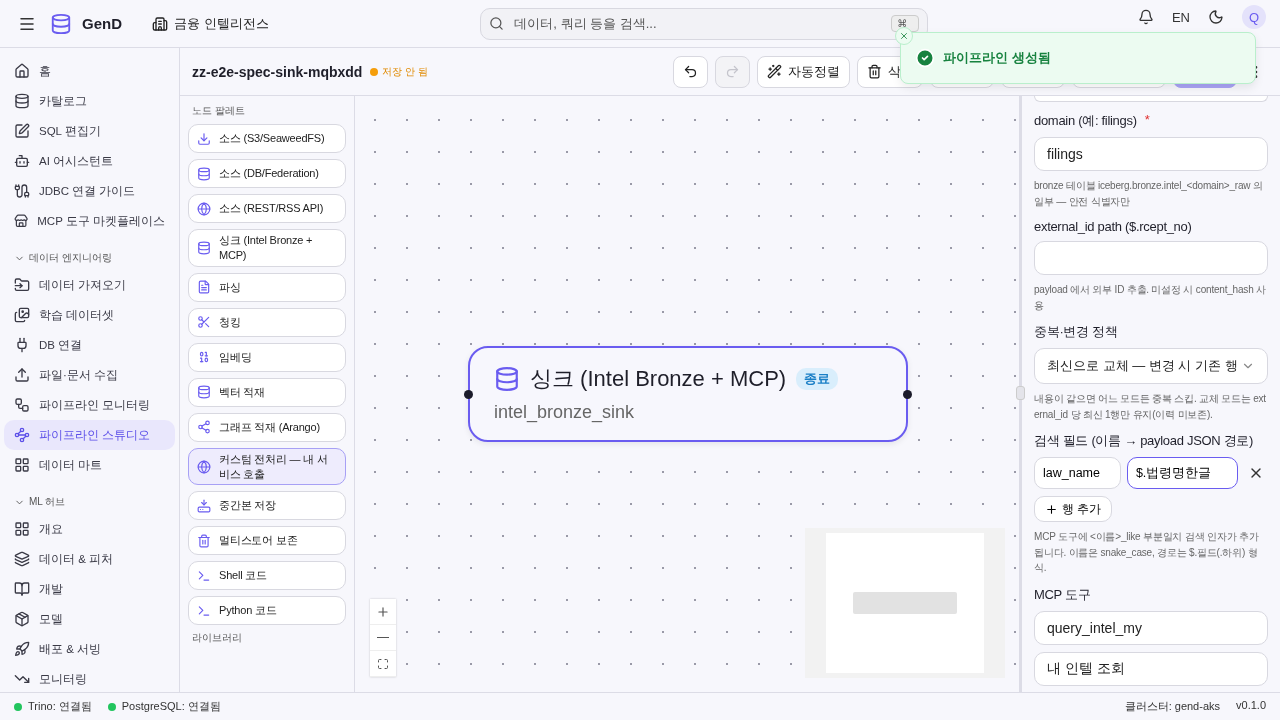  I want to click on input-field: $.법령명한글, so click(1182, 473).